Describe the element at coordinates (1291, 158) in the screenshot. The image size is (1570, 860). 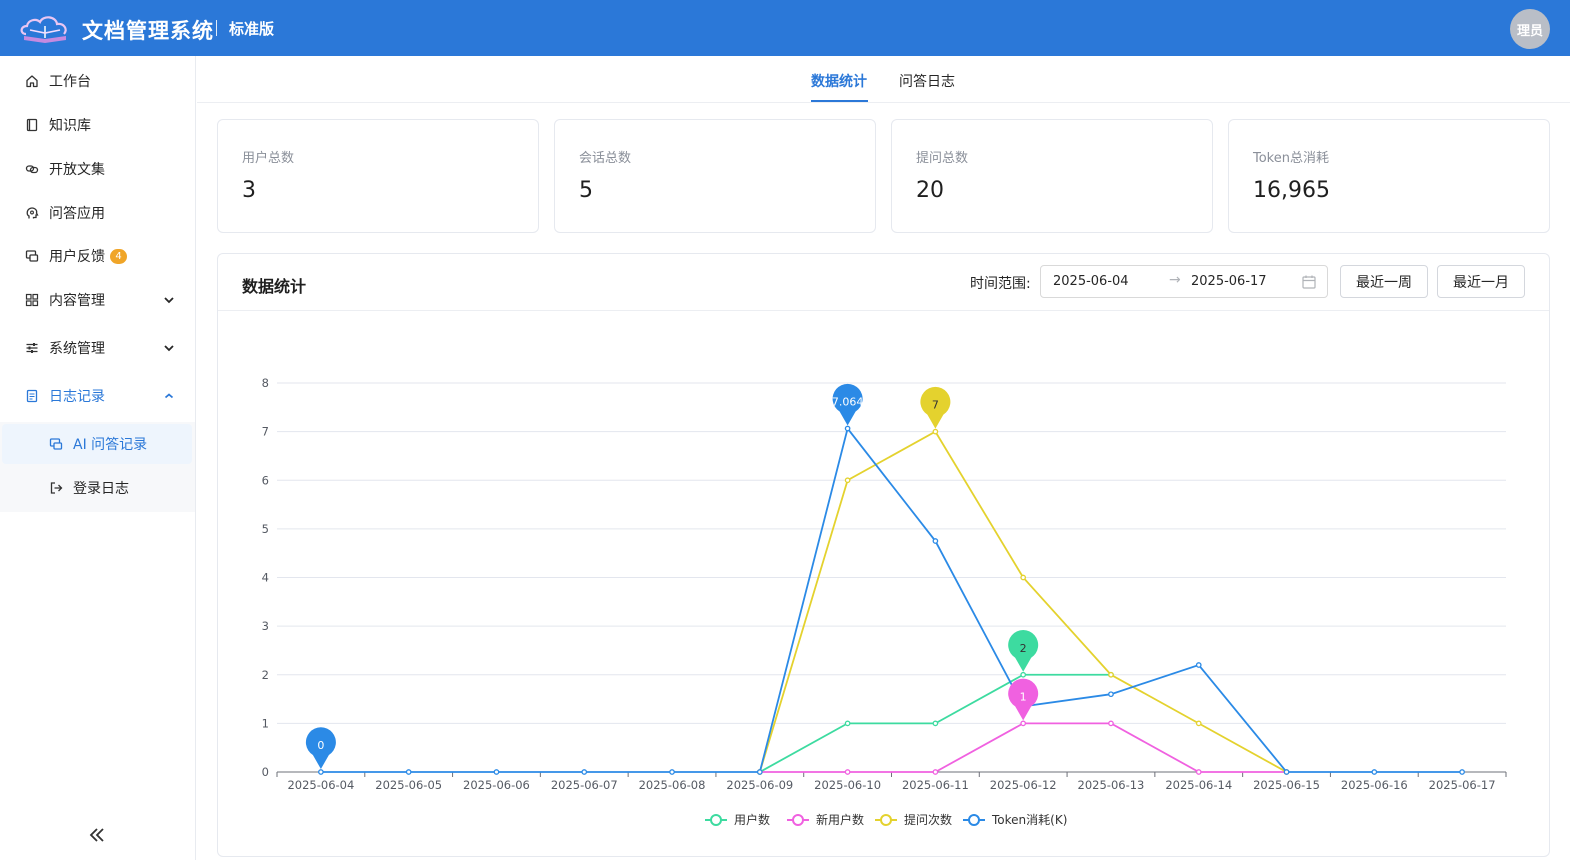
I see `stat-label: Token总消耗` at that location.